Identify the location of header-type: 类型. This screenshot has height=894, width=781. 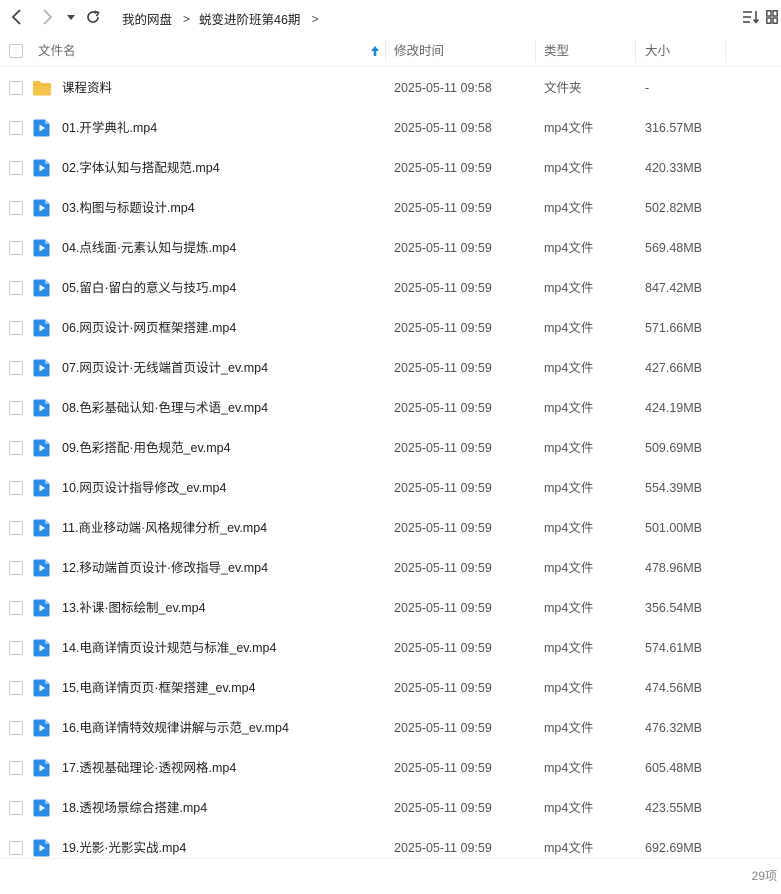
(556, 51).